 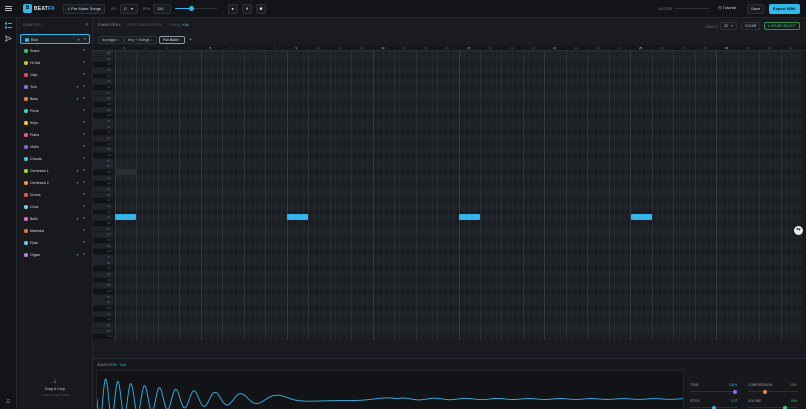 What do you see at coordinates (35, 62) in the screenshot?
I see `sidebar-item-label: Hi-Hat` at bounding box center [35, 62].